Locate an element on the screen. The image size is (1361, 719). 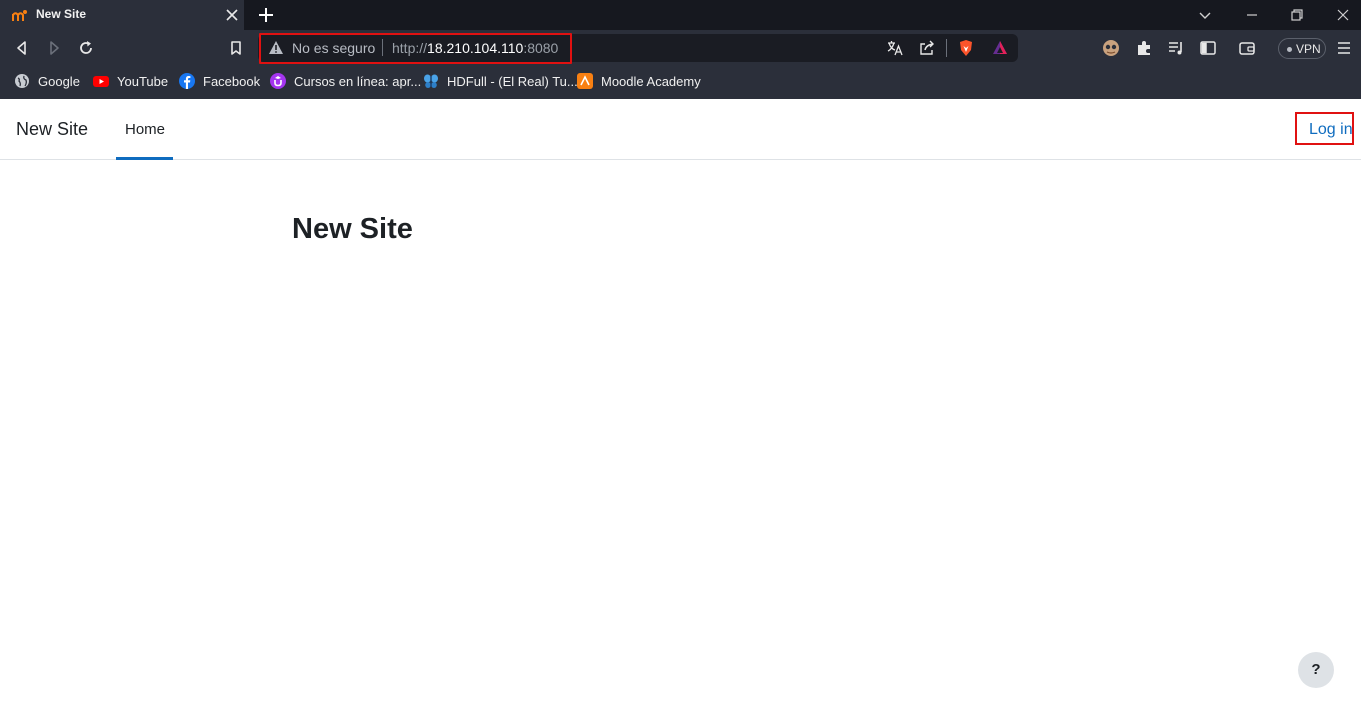
brave-rewards-icon is located at coordinates (1000, 48).